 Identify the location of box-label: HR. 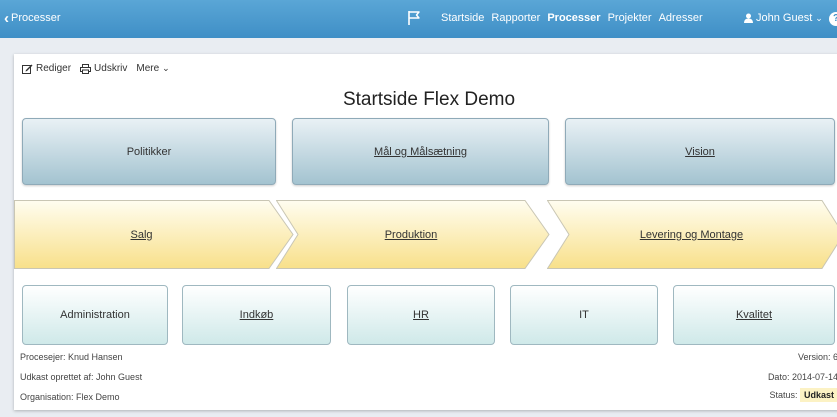
(421, 315).